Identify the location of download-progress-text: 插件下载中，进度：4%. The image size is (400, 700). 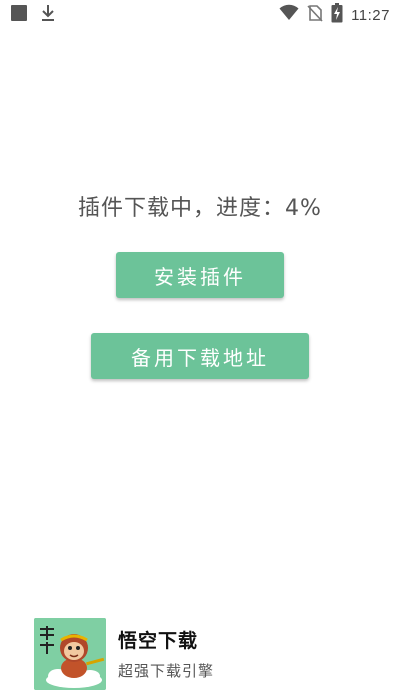
(200, 208).